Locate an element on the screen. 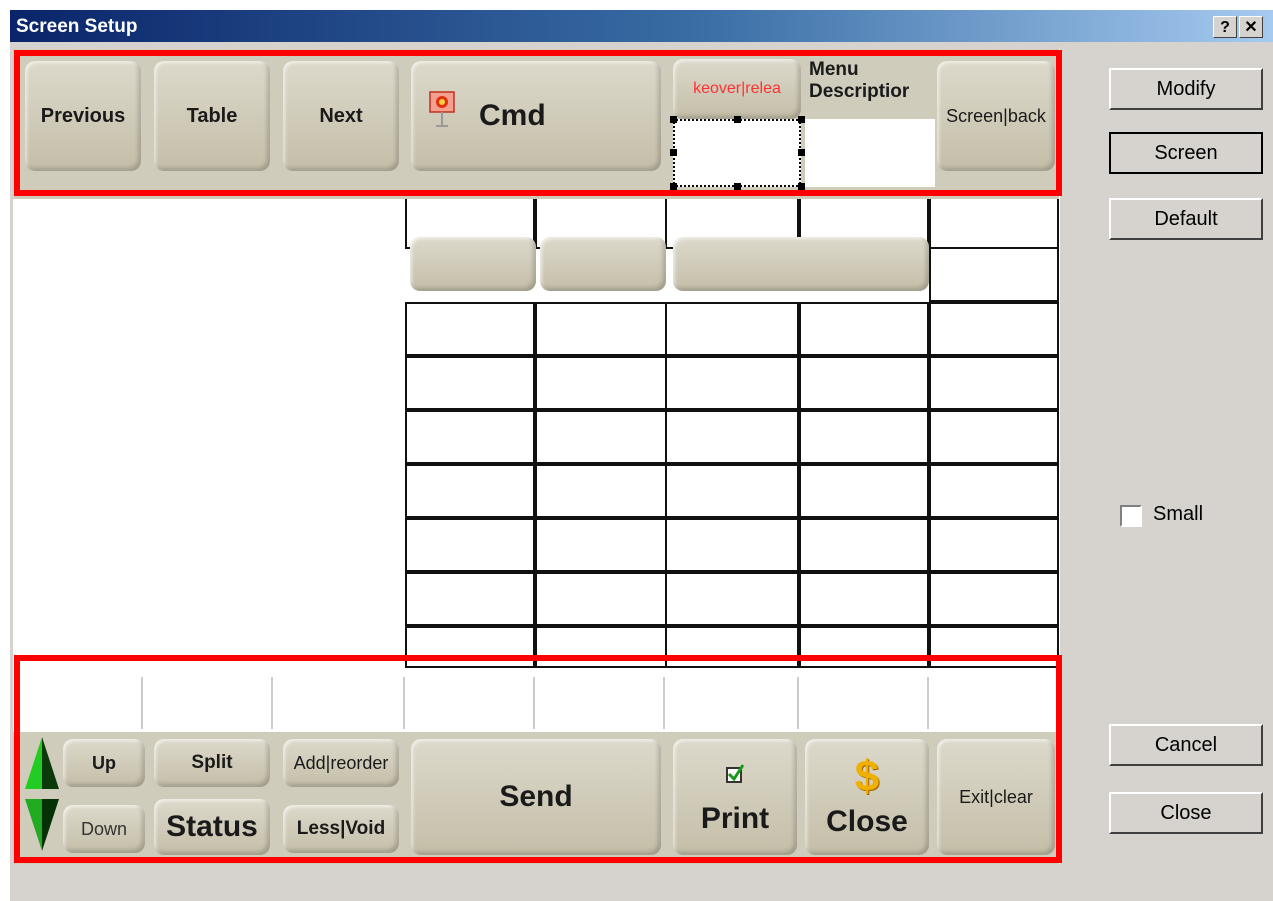  exit-clear-button: Exit|clear is located at coordinates (996, 797).